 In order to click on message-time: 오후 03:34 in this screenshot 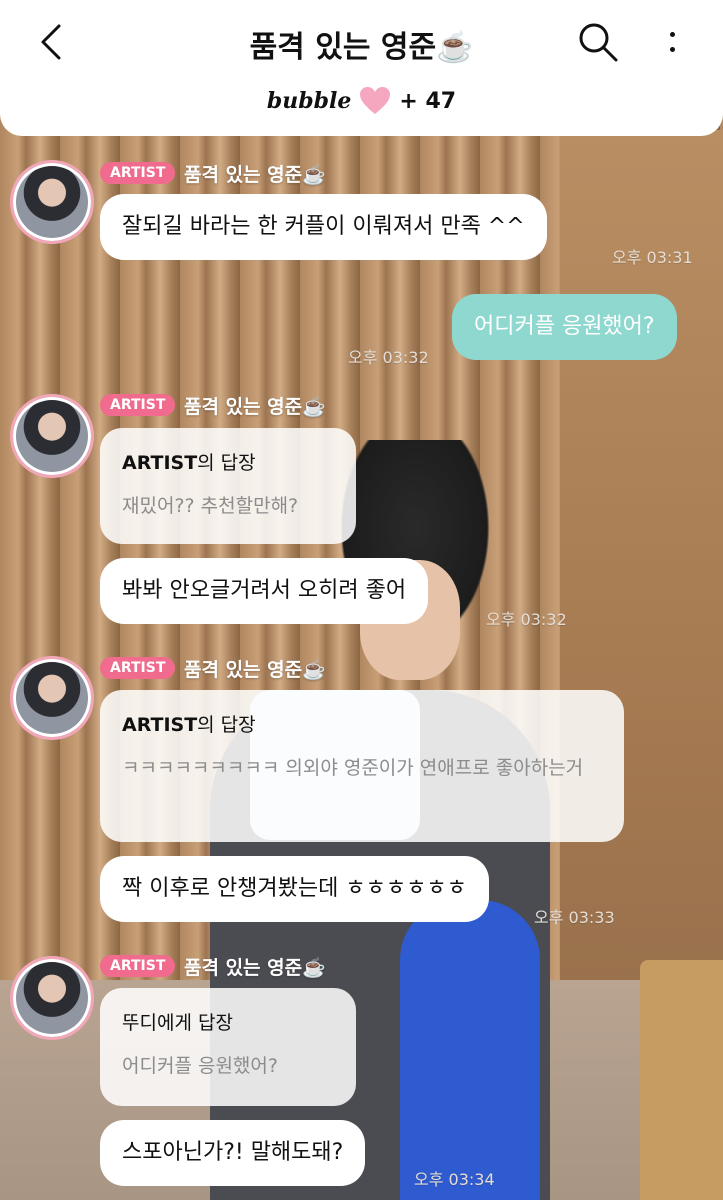, I will do `click(454, 1179)`.